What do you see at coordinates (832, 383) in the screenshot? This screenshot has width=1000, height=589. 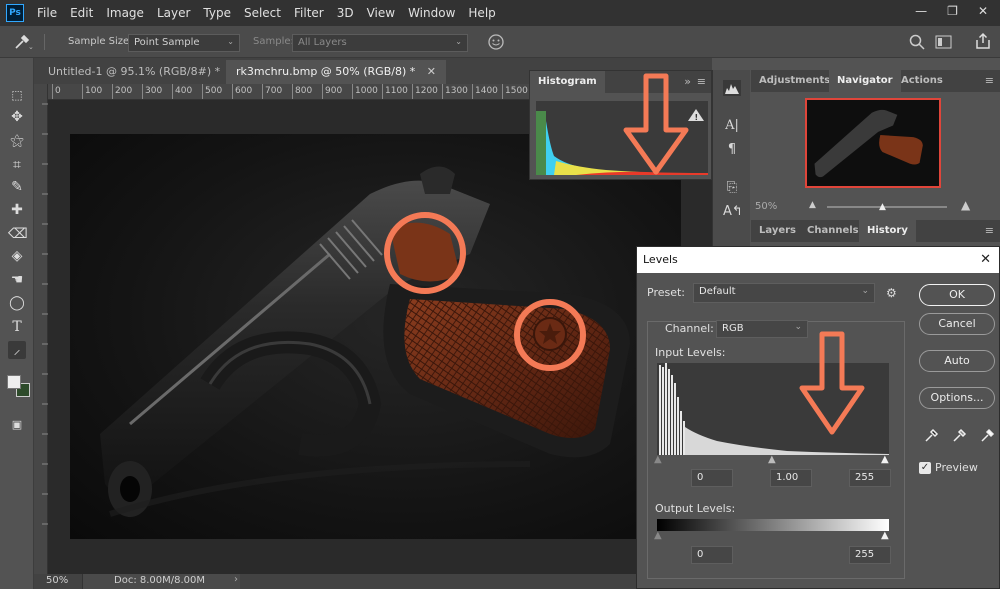 I see `annotation-arrow-levels` at bounding box center [832, 383].